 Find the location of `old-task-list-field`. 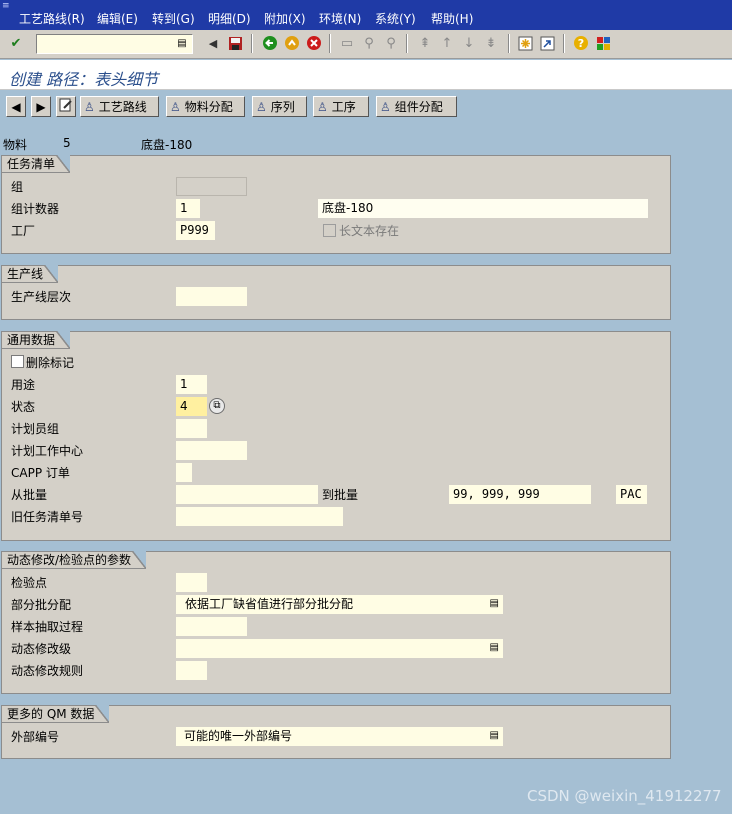

old-task-list-field is located at coordinates (259, 516).